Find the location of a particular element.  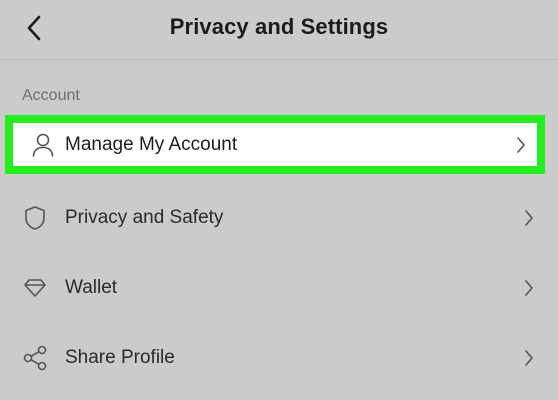

diamond-icon is located at coordinates (35, 288).